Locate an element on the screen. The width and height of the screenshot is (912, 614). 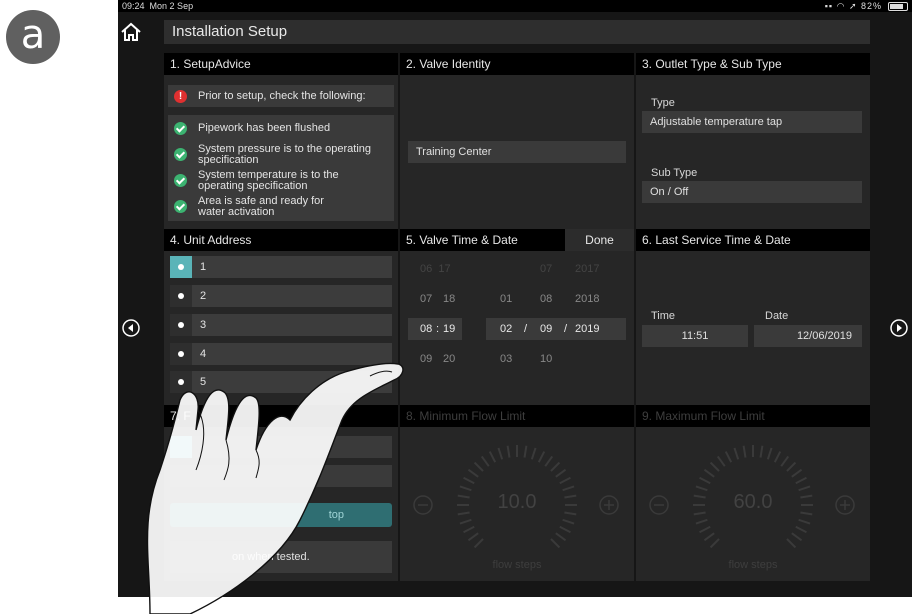
subtype-label: Sub Type is located at coordinates (674, 173).